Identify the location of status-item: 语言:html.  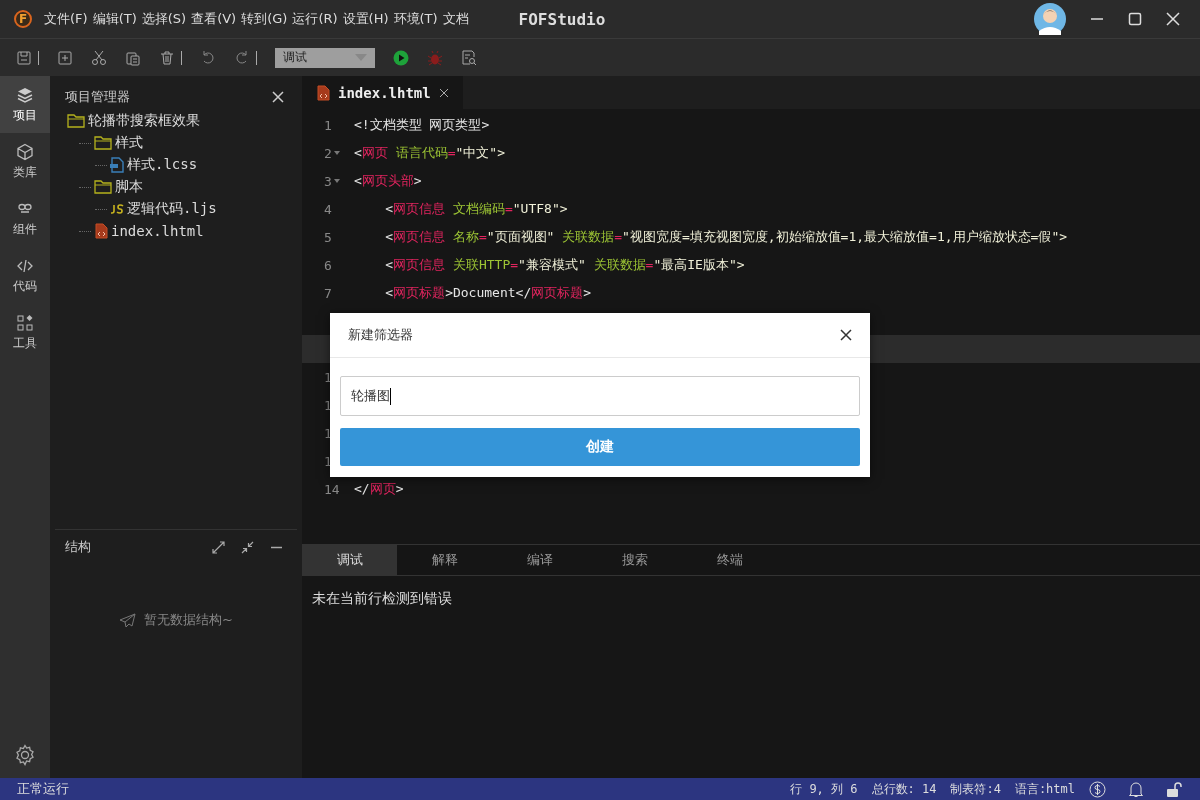
(1044, 789).